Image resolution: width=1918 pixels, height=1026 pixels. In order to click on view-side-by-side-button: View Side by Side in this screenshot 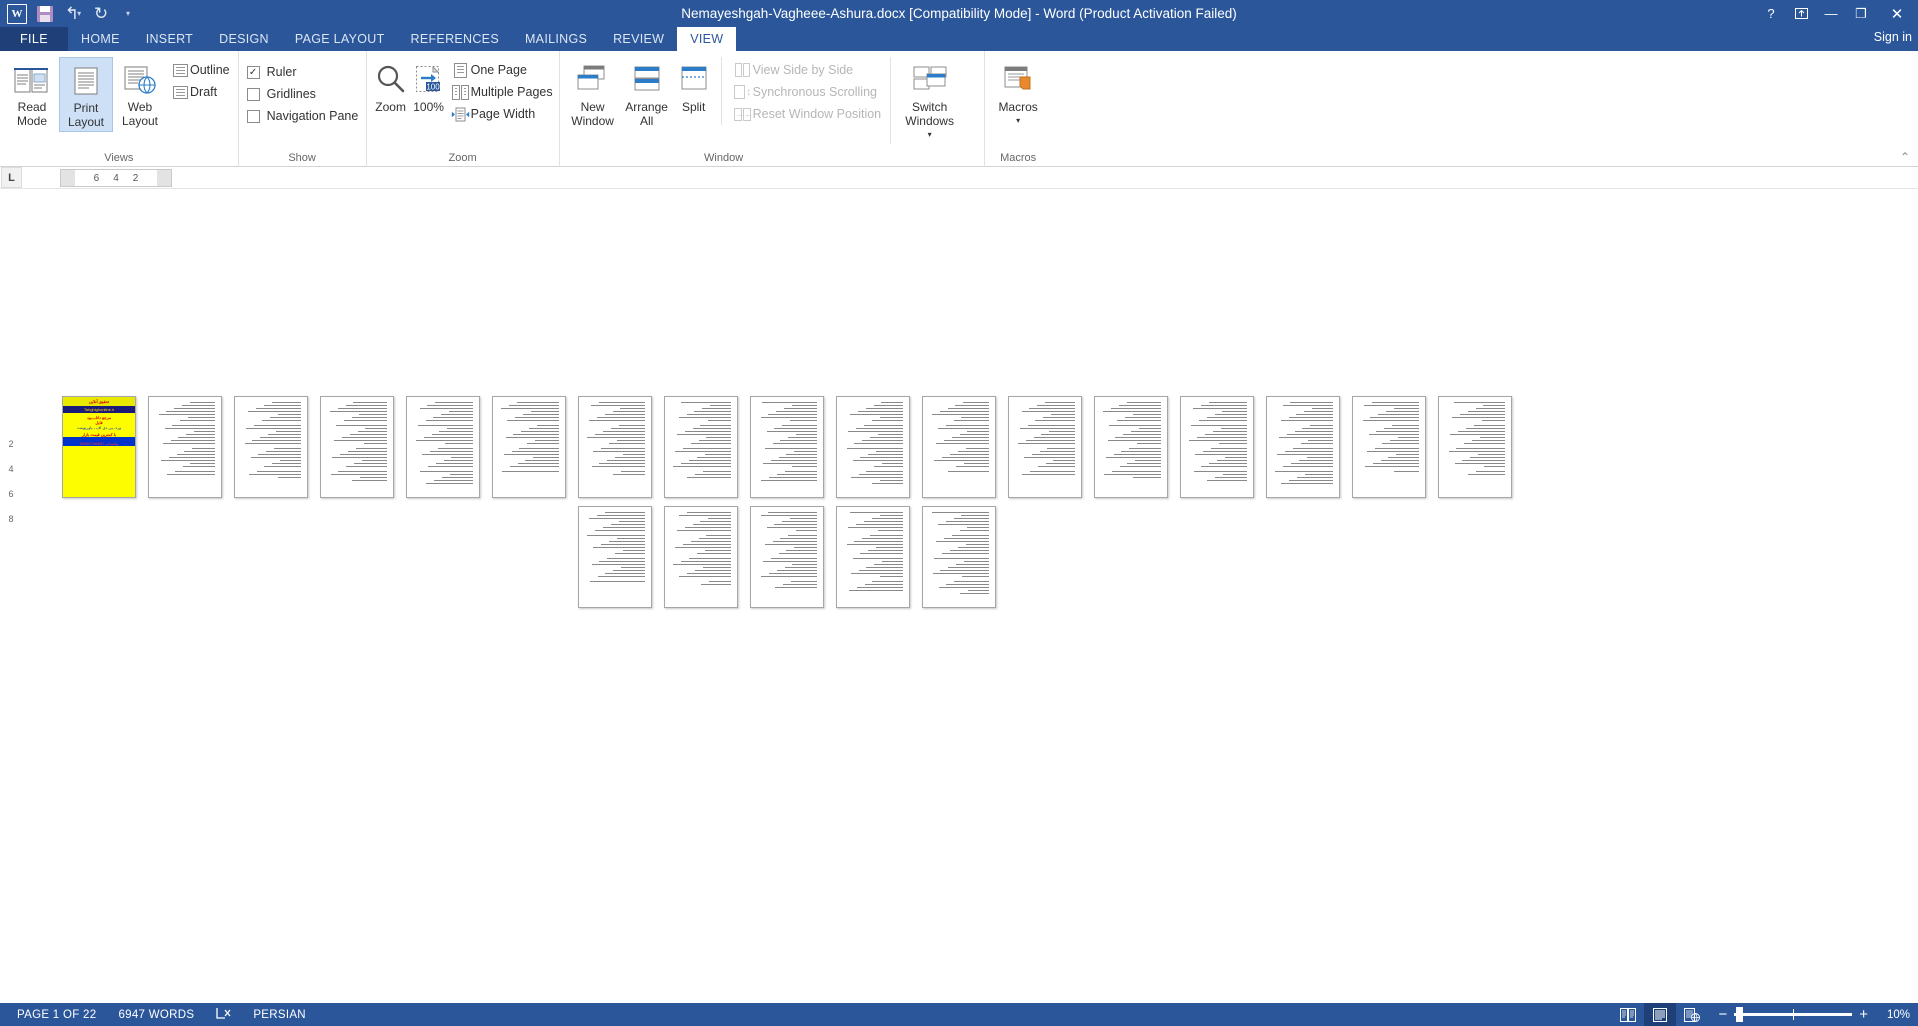, I will do `click(807, 70)`.